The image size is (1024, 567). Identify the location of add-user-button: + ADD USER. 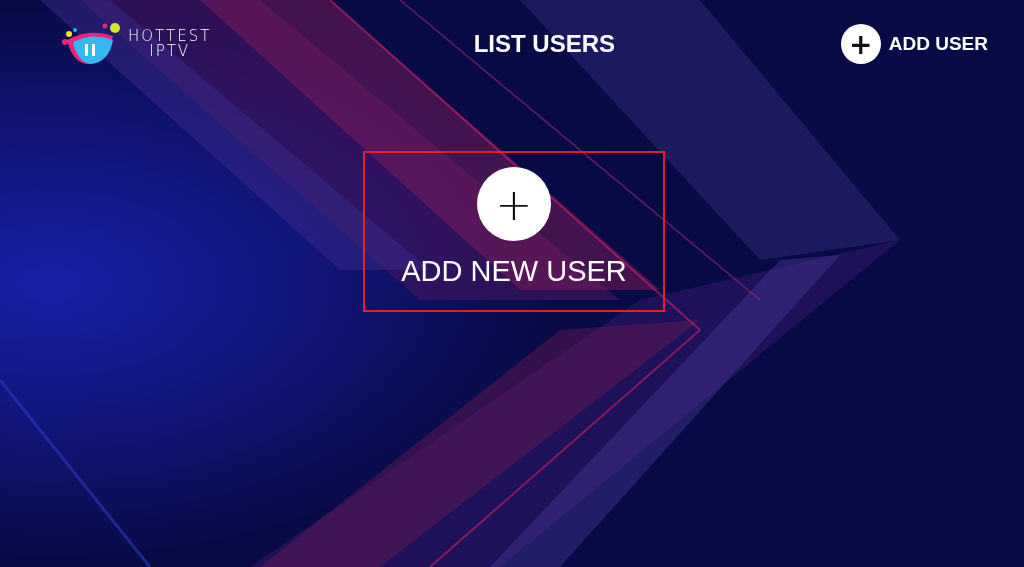
(914, 44).